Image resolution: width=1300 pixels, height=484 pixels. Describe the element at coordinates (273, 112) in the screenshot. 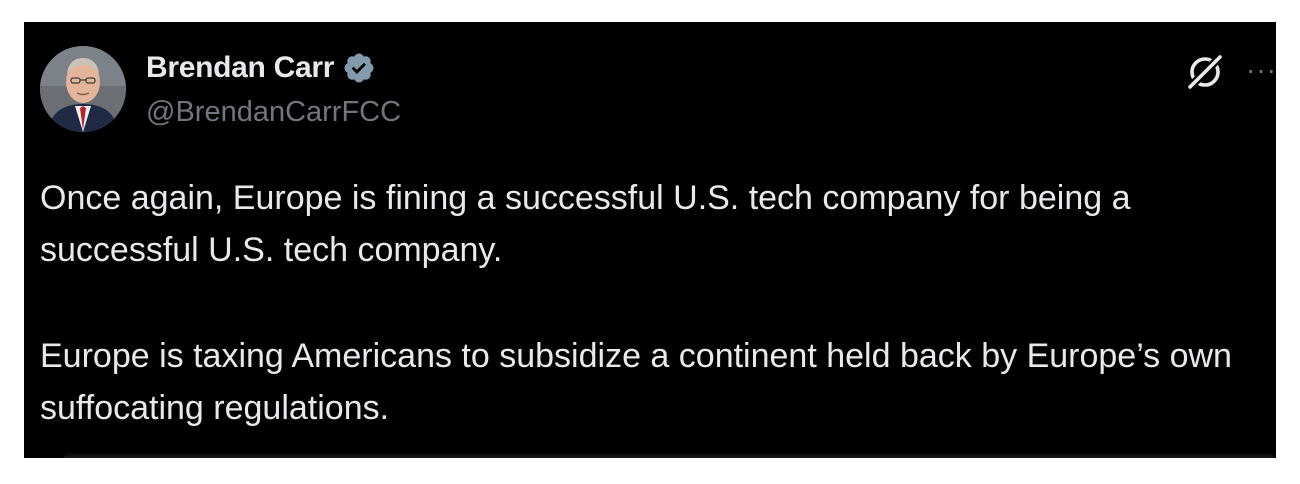

I see `author-handle: @BrendanCarrFCC` at that location.